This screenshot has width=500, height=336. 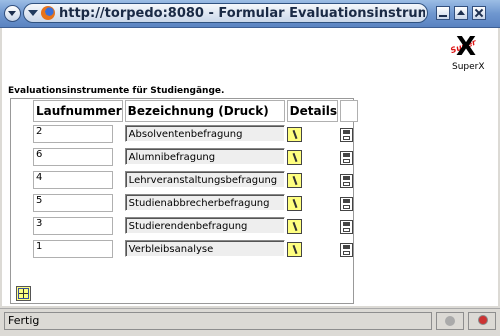 What do you see at coordinates (204, 156) in the screenshot?
I see `row-description-field: Alumnibefragung` at bounding box center [204, 156].